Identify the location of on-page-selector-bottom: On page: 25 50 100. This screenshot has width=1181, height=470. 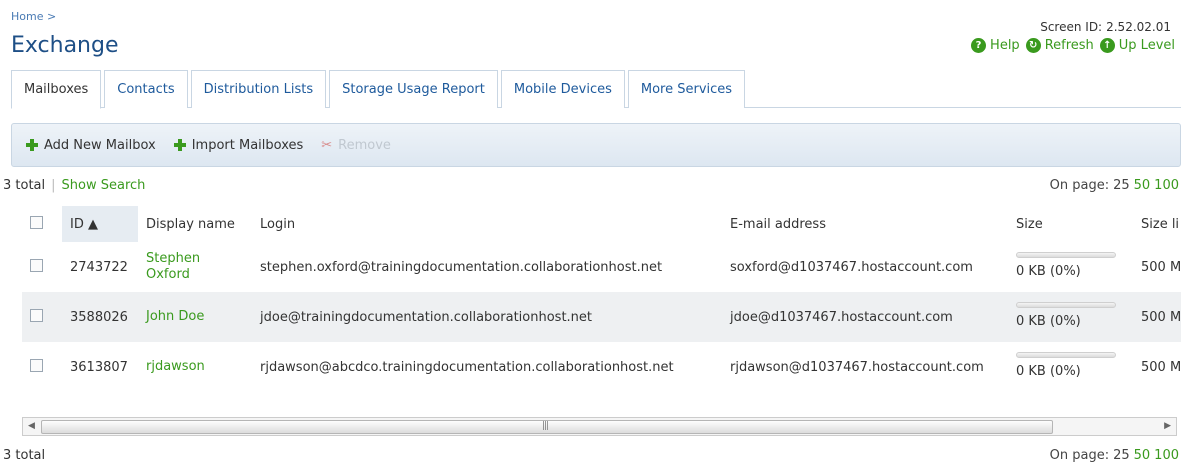
(1114, 455).